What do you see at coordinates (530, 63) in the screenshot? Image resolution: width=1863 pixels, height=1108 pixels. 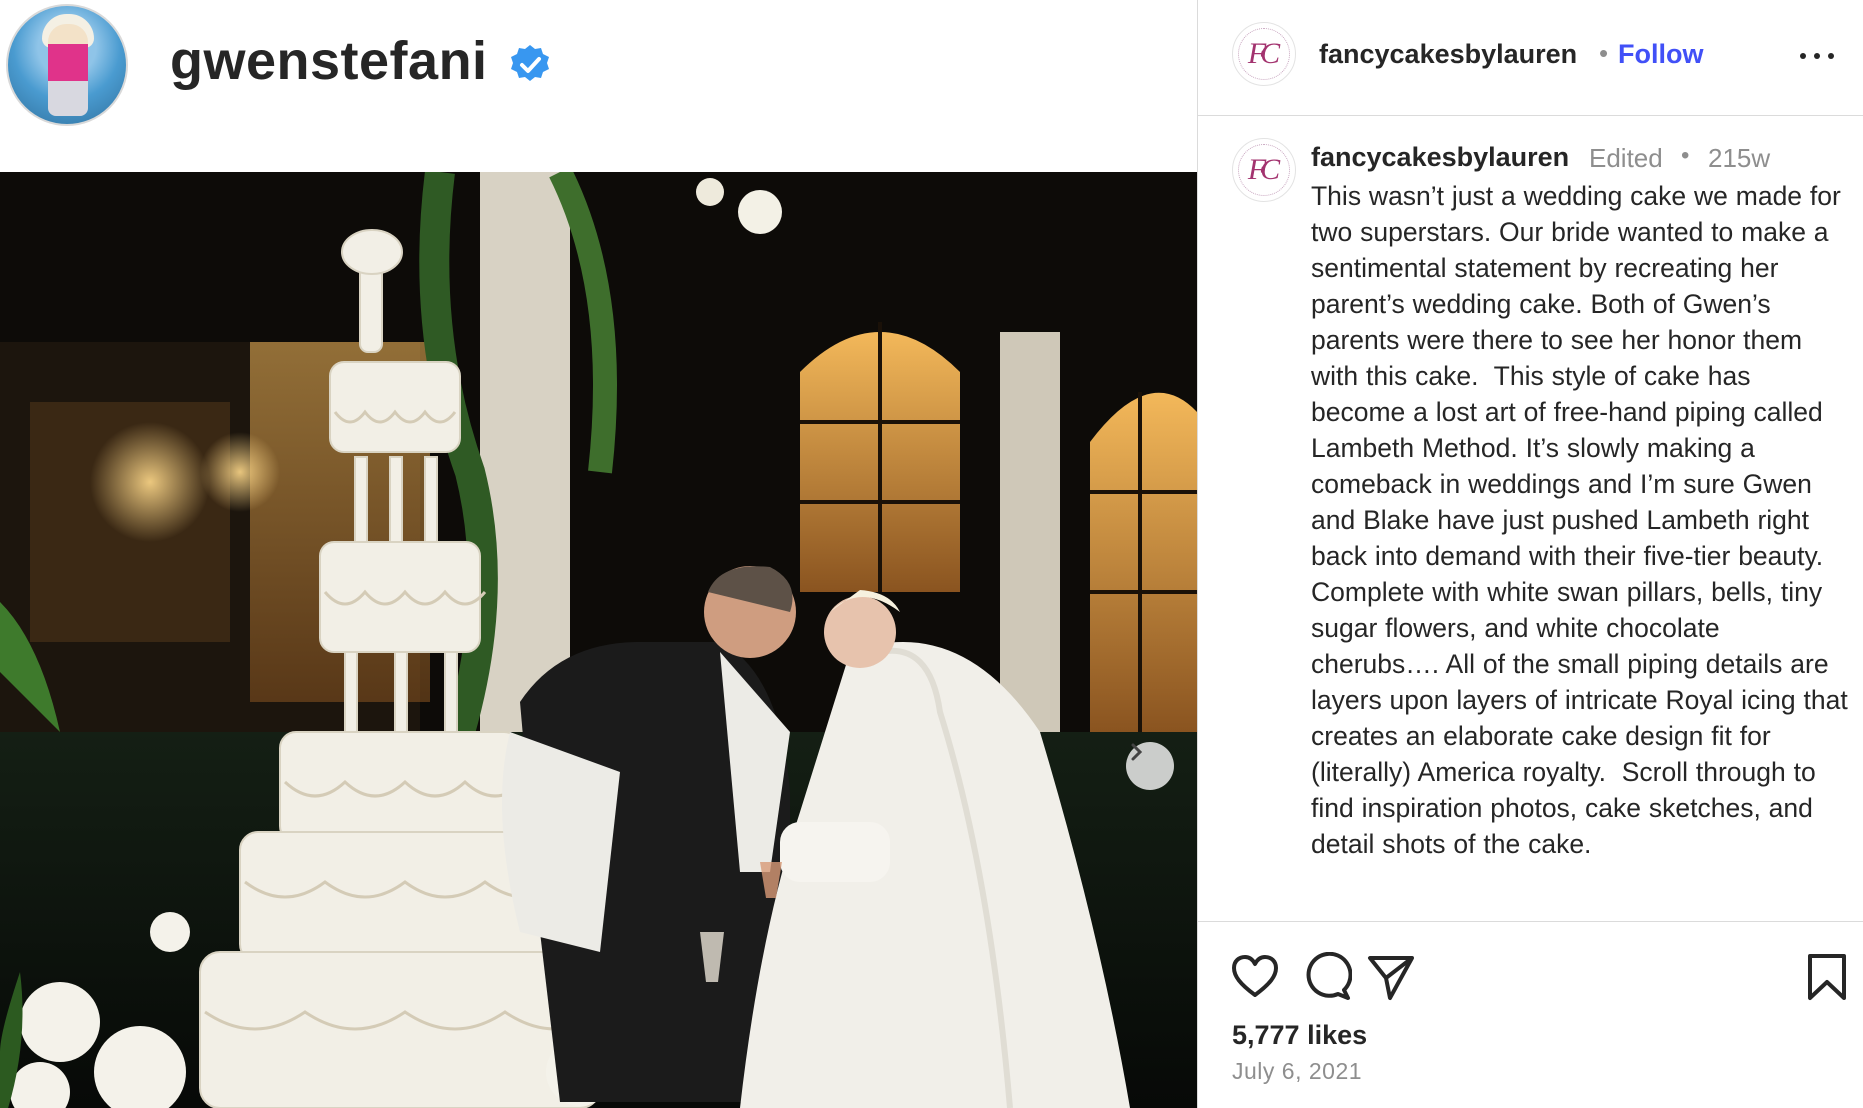 I see `verified-badge-icon` at bounding box center [530, 63].